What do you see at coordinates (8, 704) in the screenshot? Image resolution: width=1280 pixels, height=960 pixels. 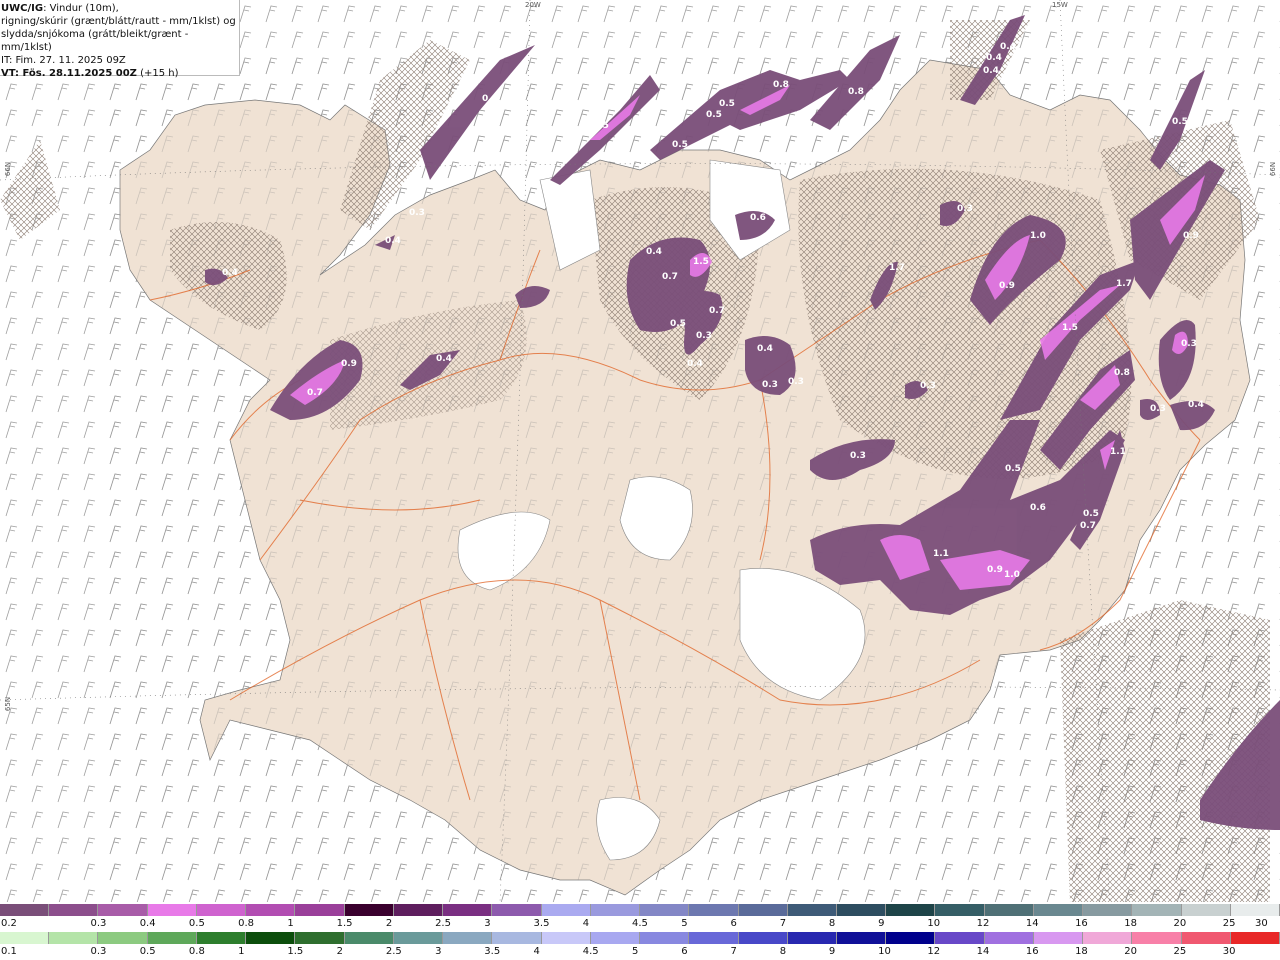 I see `grid-label-65n-left: 65N` at bounding box center [8, 704].